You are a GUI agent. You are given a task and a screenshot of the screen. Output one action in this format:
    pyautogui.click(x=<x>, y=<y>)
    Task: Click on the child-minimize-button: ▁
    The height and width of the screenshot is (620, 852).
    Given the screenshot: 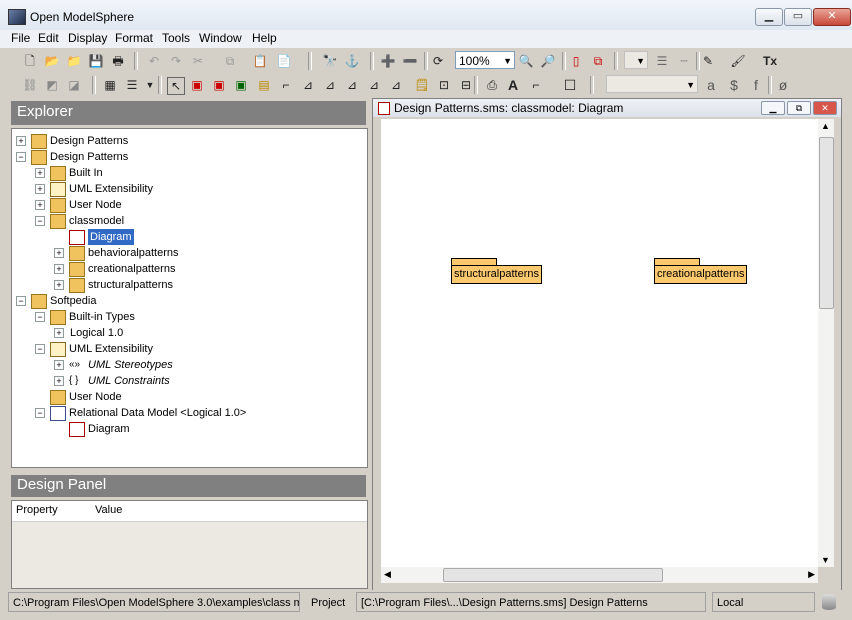 What is the action you would take?
    pyautogui.click(x=773, y=108)
    